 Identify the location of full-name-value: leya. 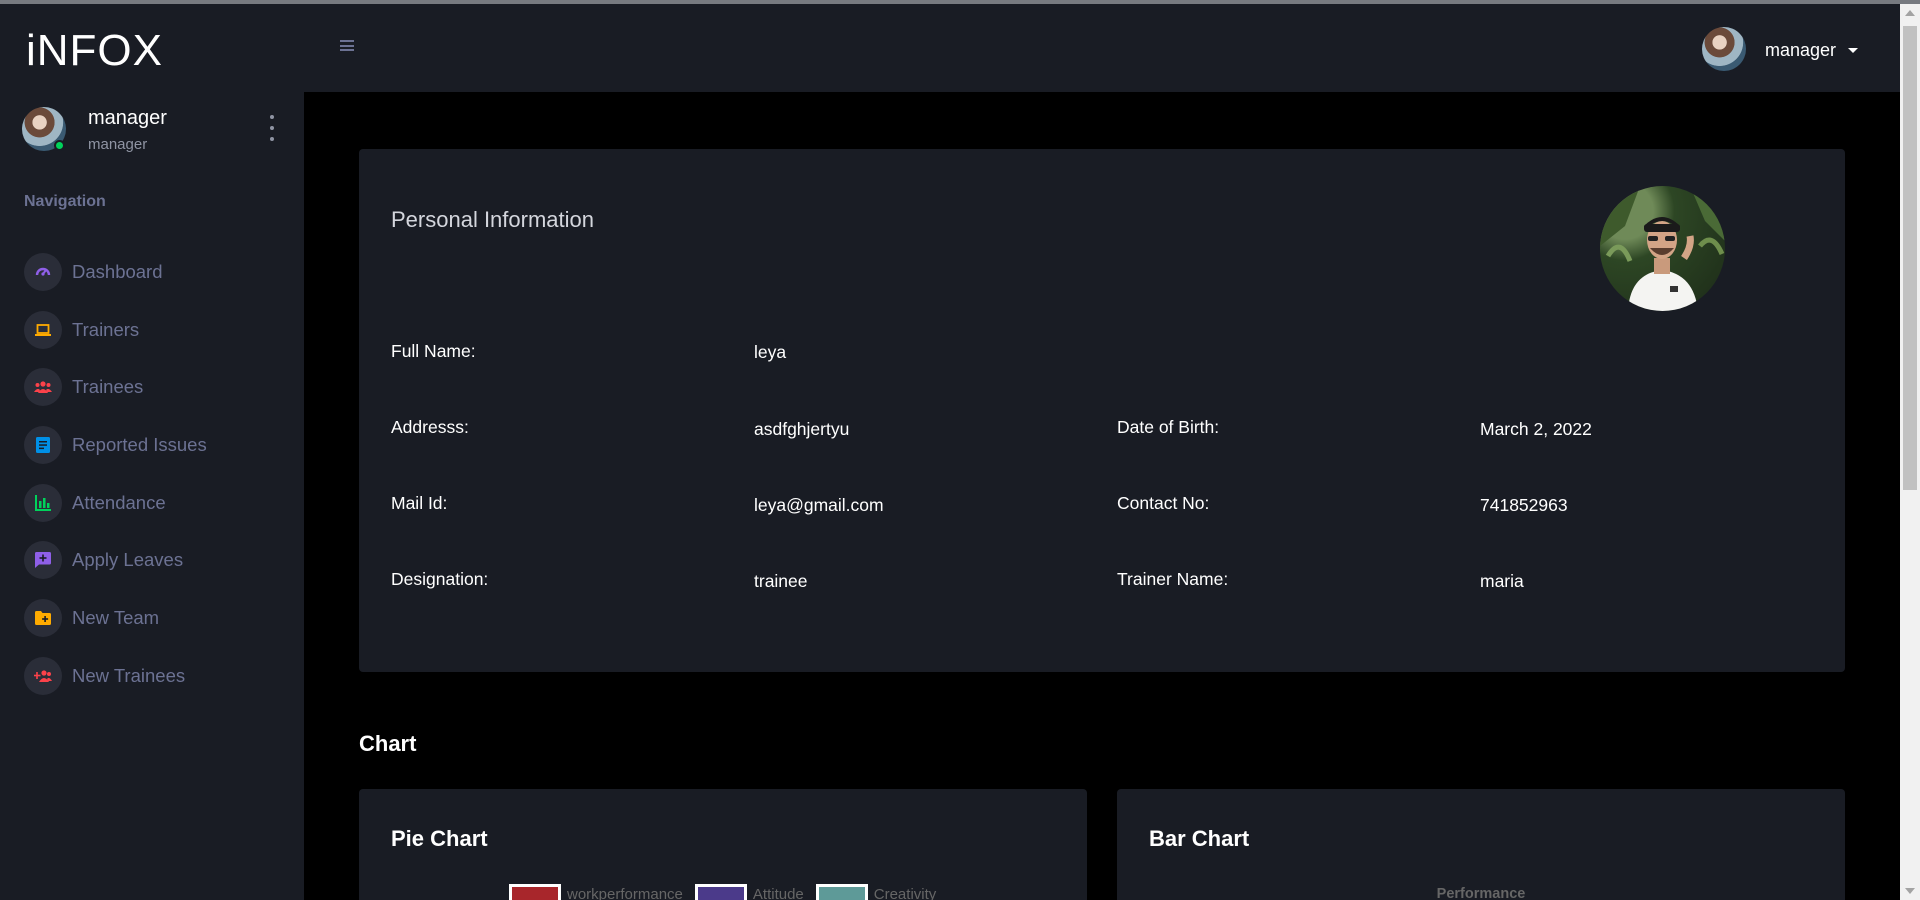
(770, 352).